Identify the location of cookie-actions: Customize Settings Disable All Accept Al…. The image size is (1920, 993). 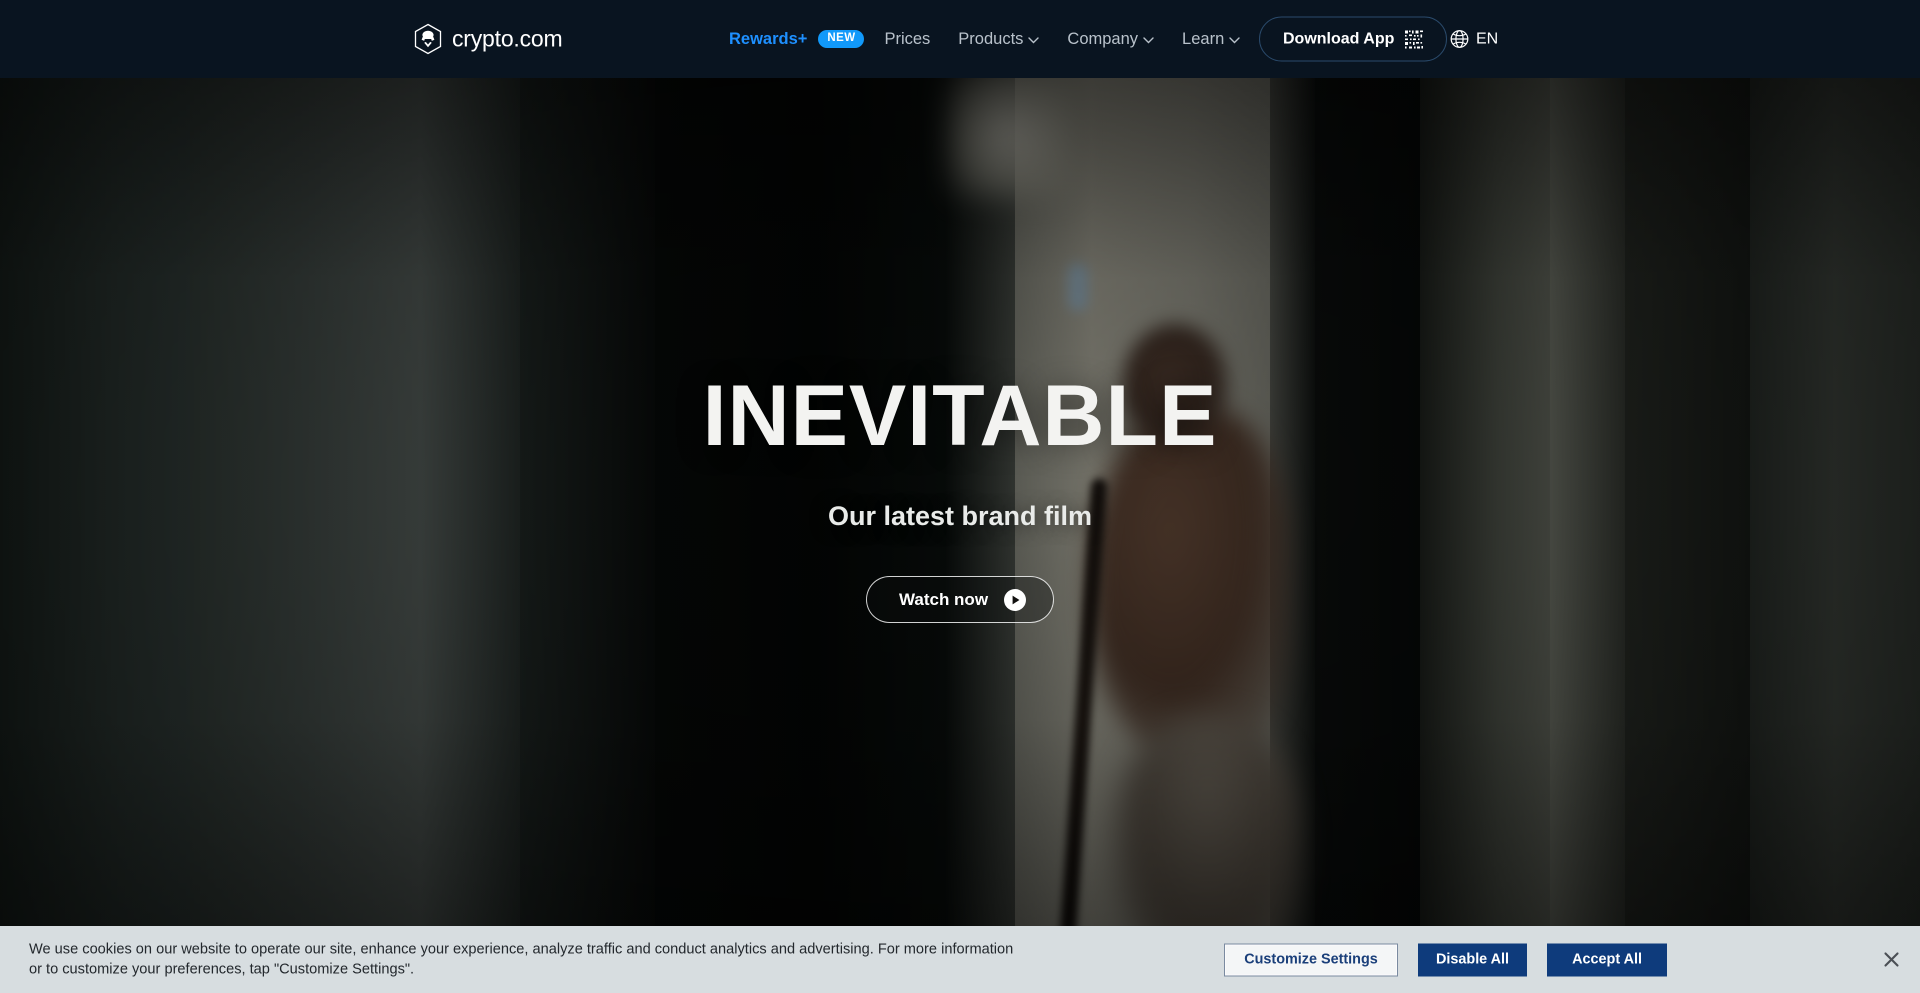
(1446, 959).